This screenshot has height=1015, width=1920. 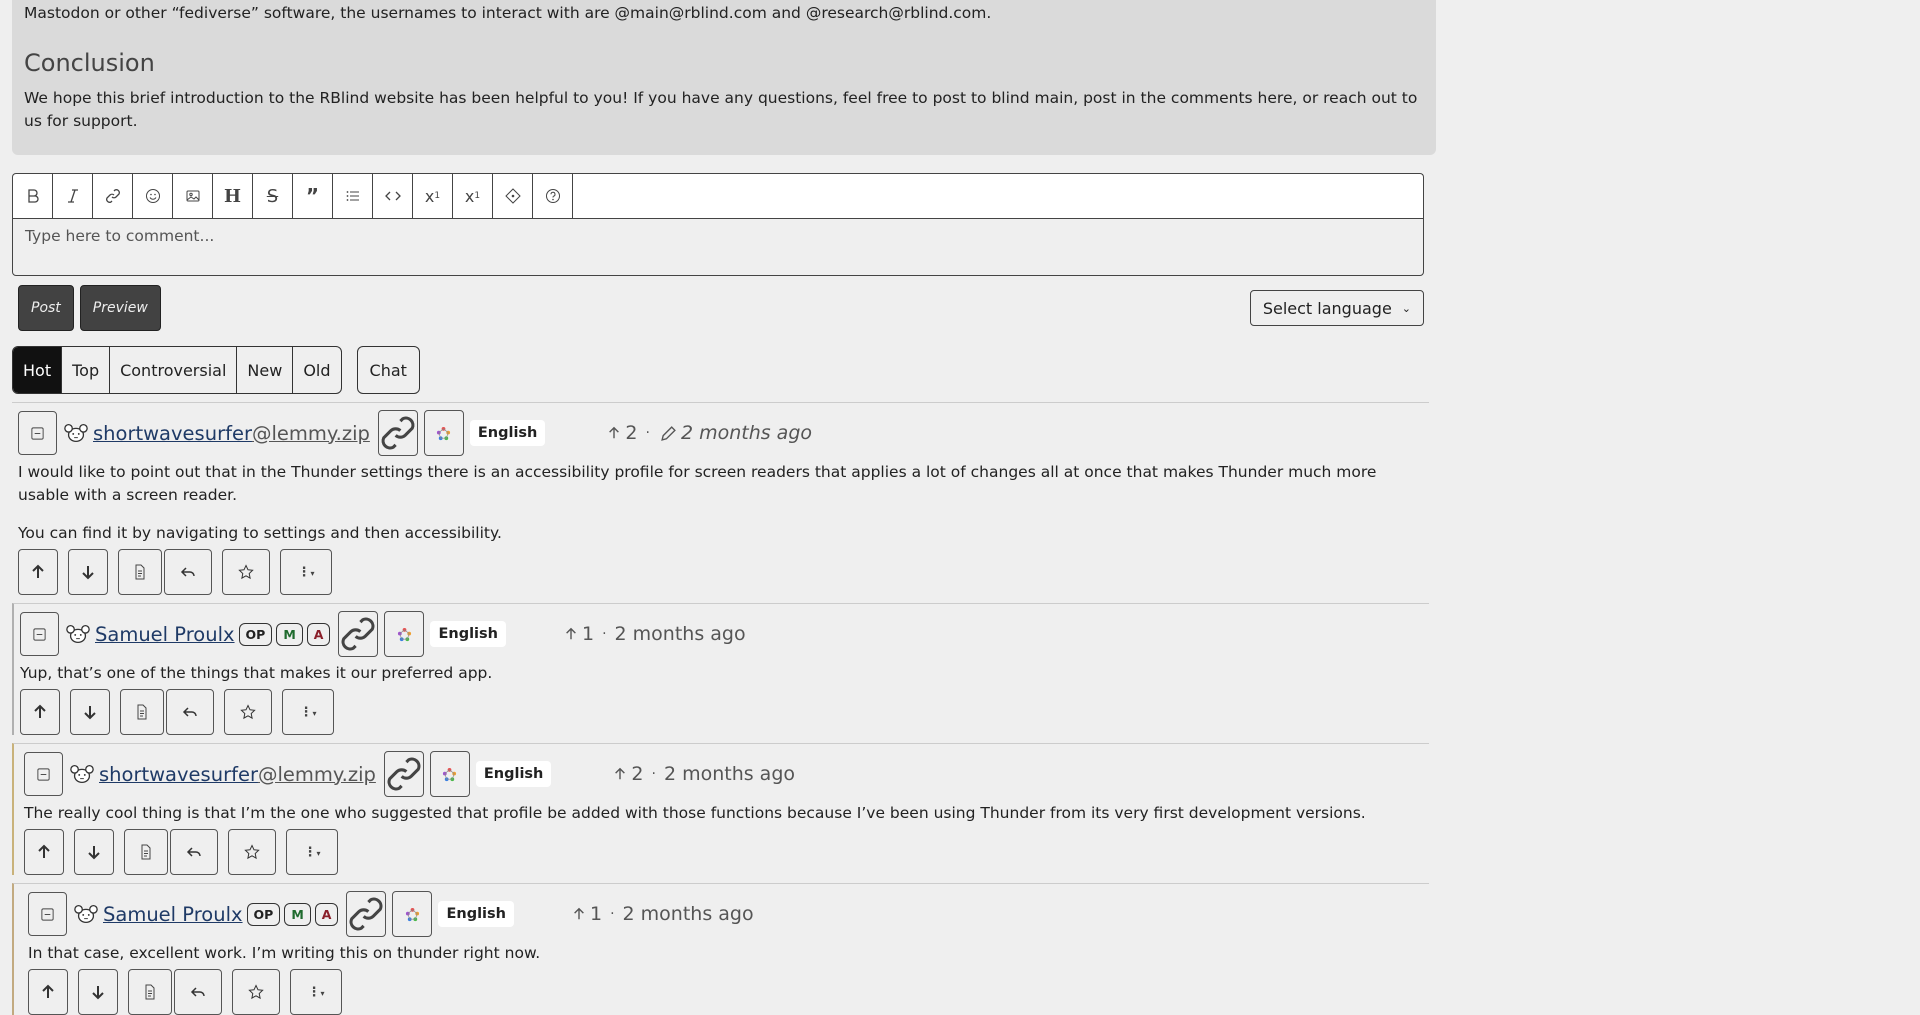 I want to click on chat-view-button: Chat, so click(x=388, y=370).